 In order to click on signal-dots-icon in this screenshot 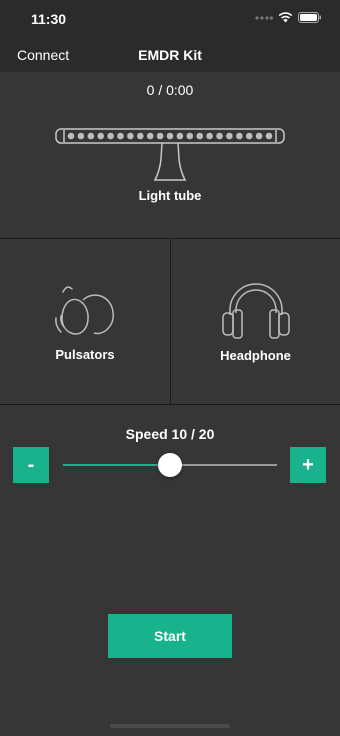, I will do `click(264, 17)`.